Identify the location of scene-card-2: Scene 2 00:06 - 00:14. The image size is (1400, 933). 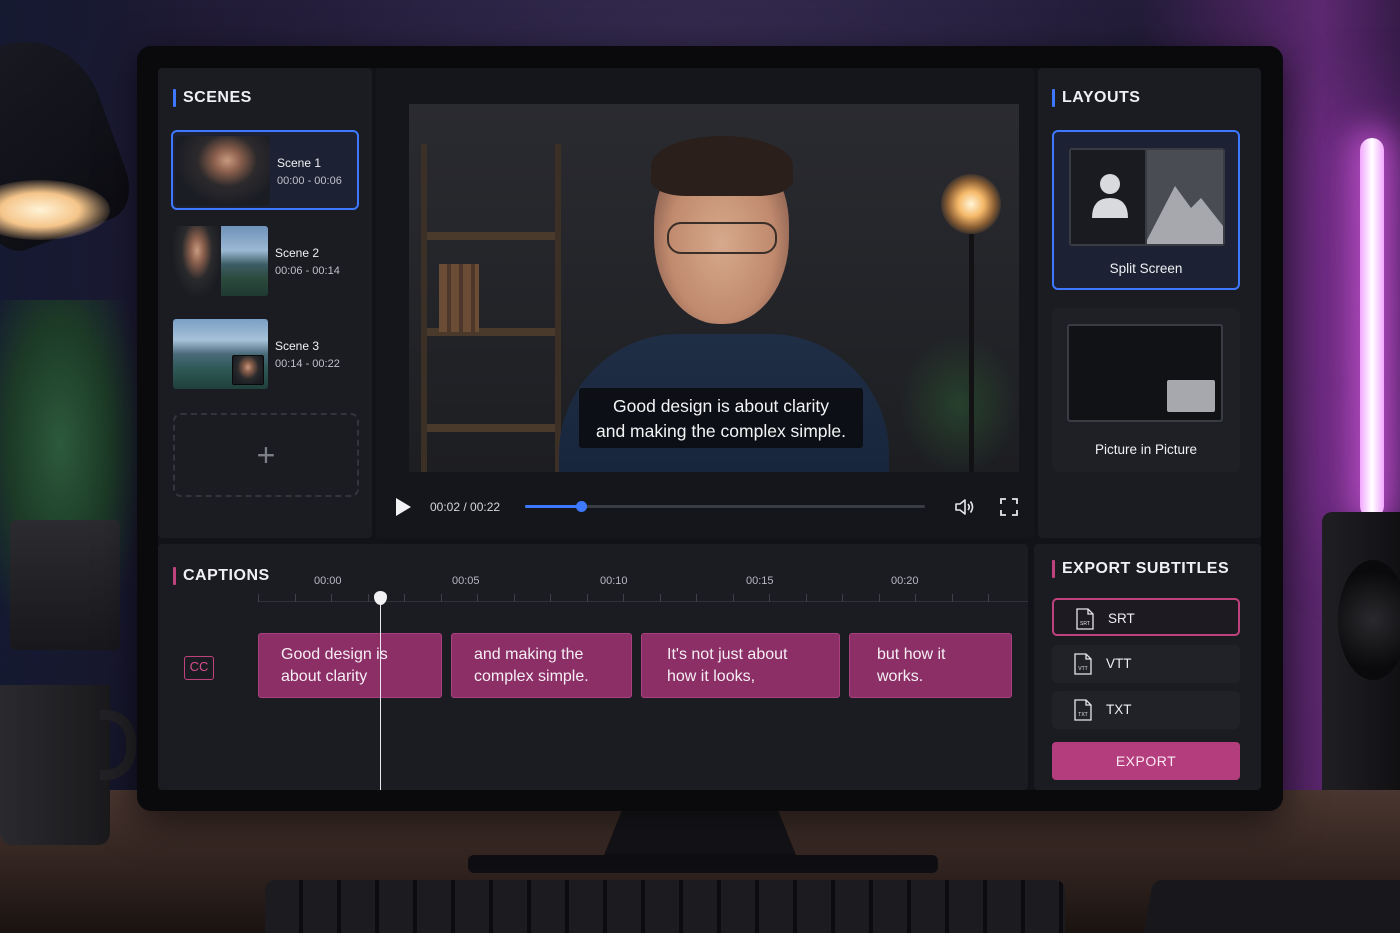
(265, 262).